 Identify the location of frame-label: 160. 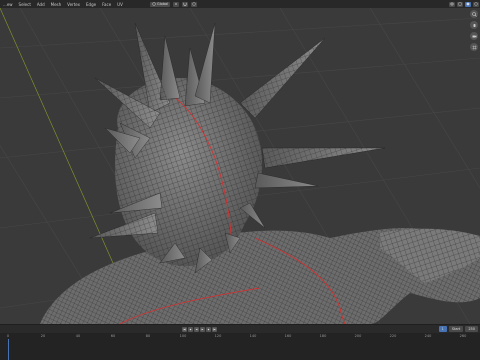
(288, 336).